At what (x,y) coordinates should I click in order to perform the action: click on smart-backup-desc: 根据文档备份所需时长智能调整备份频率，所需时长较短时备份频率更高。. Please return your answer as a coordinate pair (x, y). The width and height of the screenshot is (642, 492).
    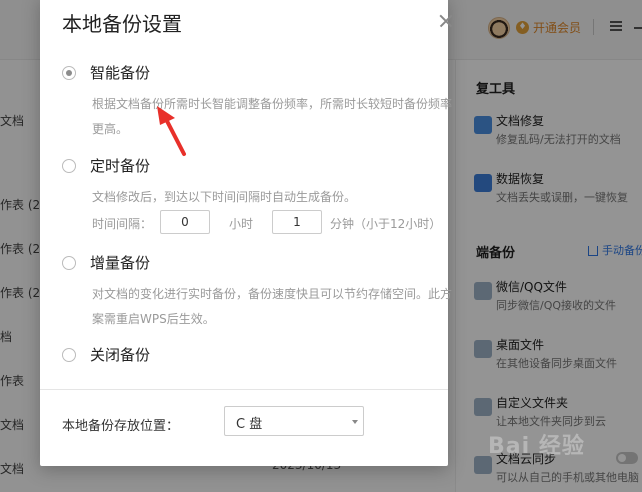
    Looking at the image, I should click on (272, 116).